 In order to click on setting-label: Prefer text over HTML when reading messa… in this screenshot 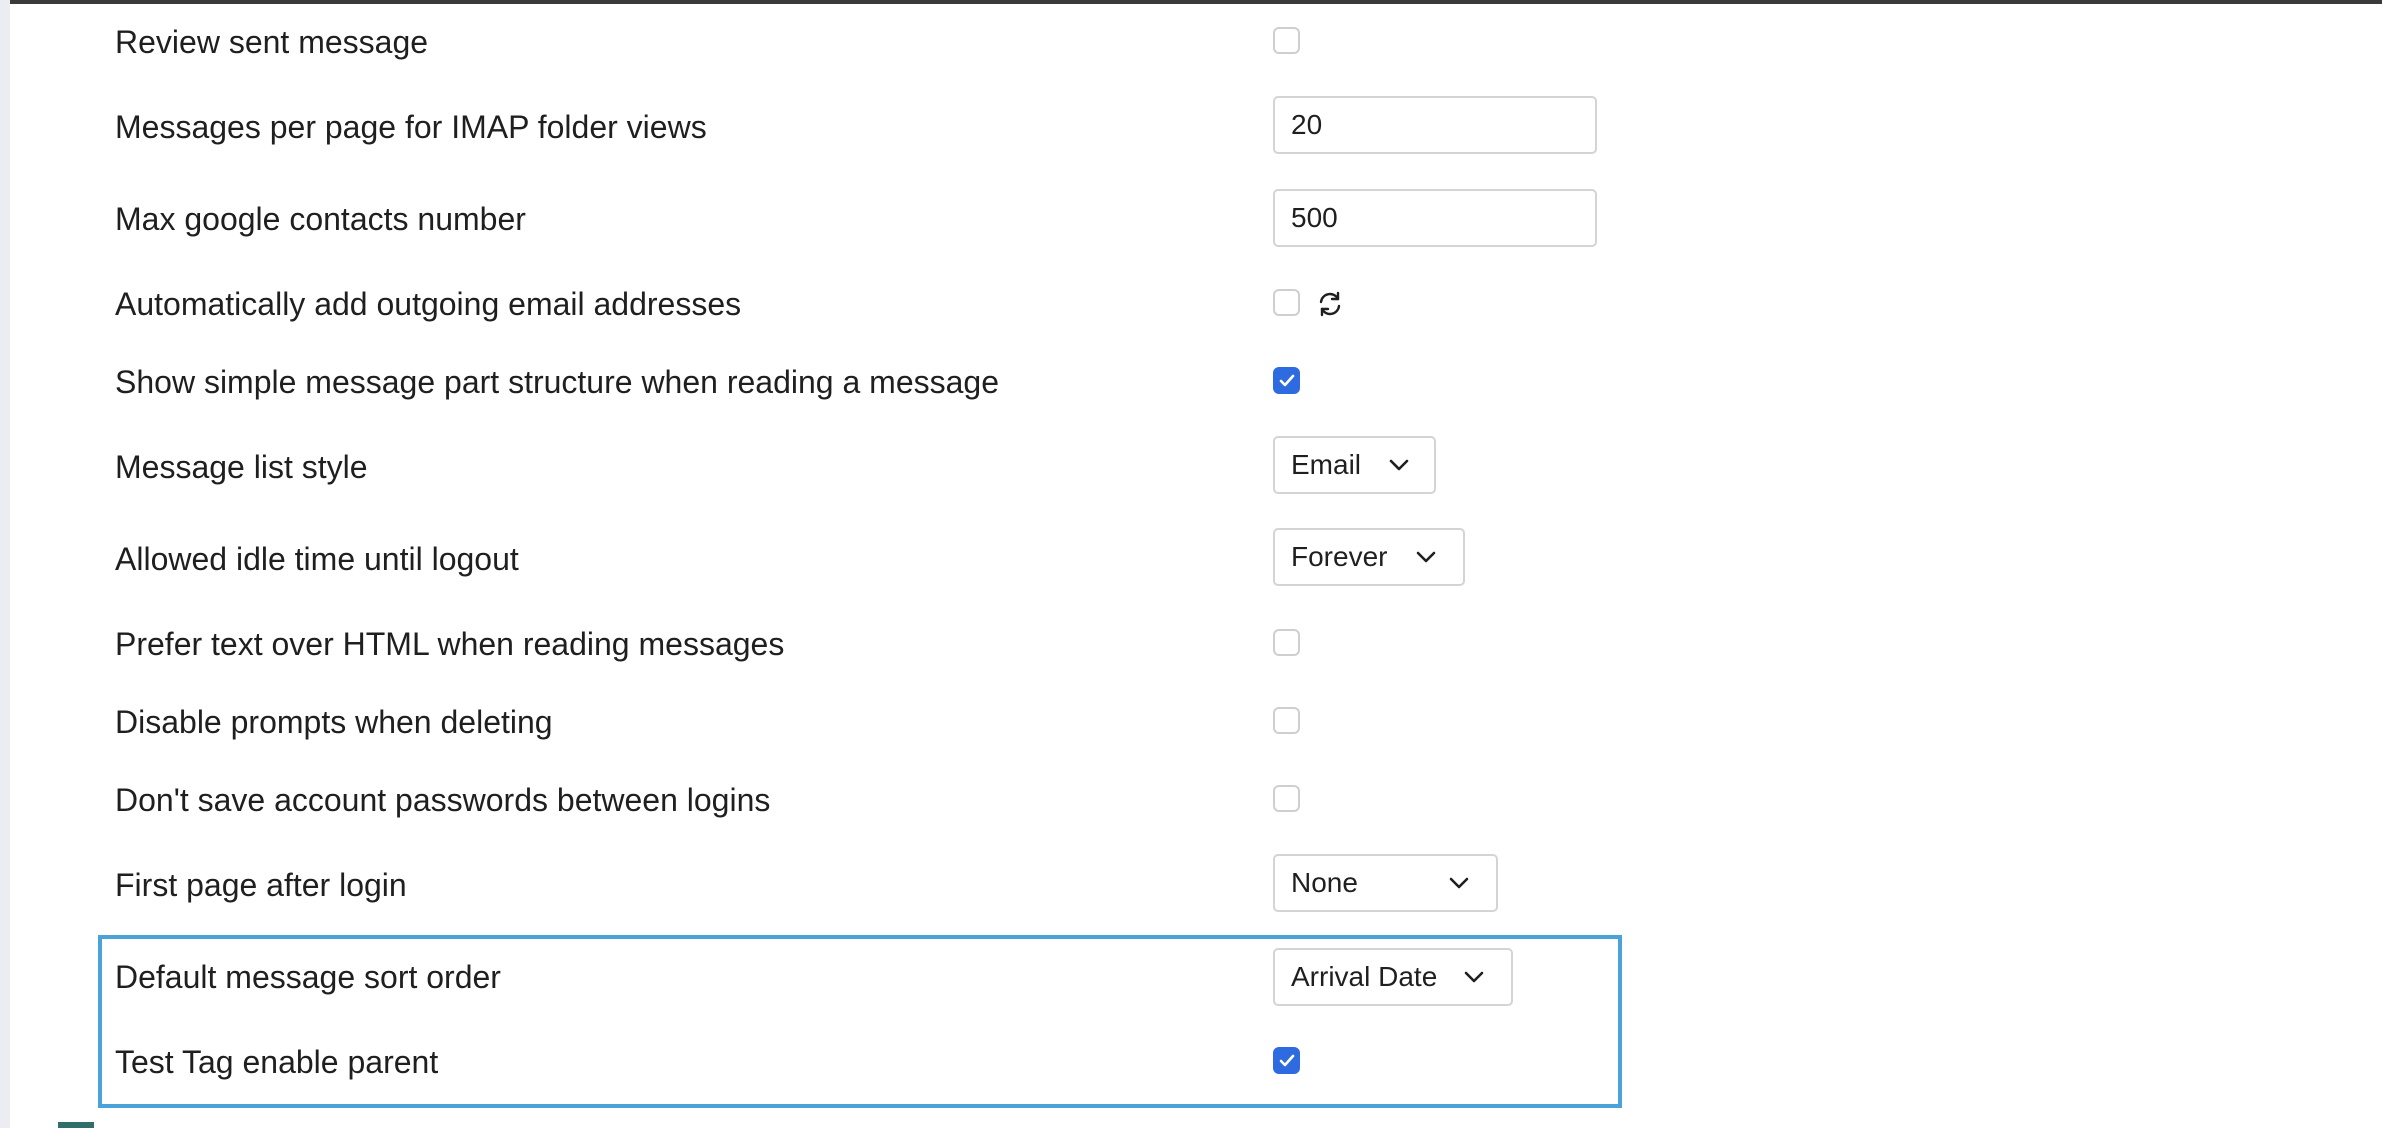, I will do `click(450, 644)`.